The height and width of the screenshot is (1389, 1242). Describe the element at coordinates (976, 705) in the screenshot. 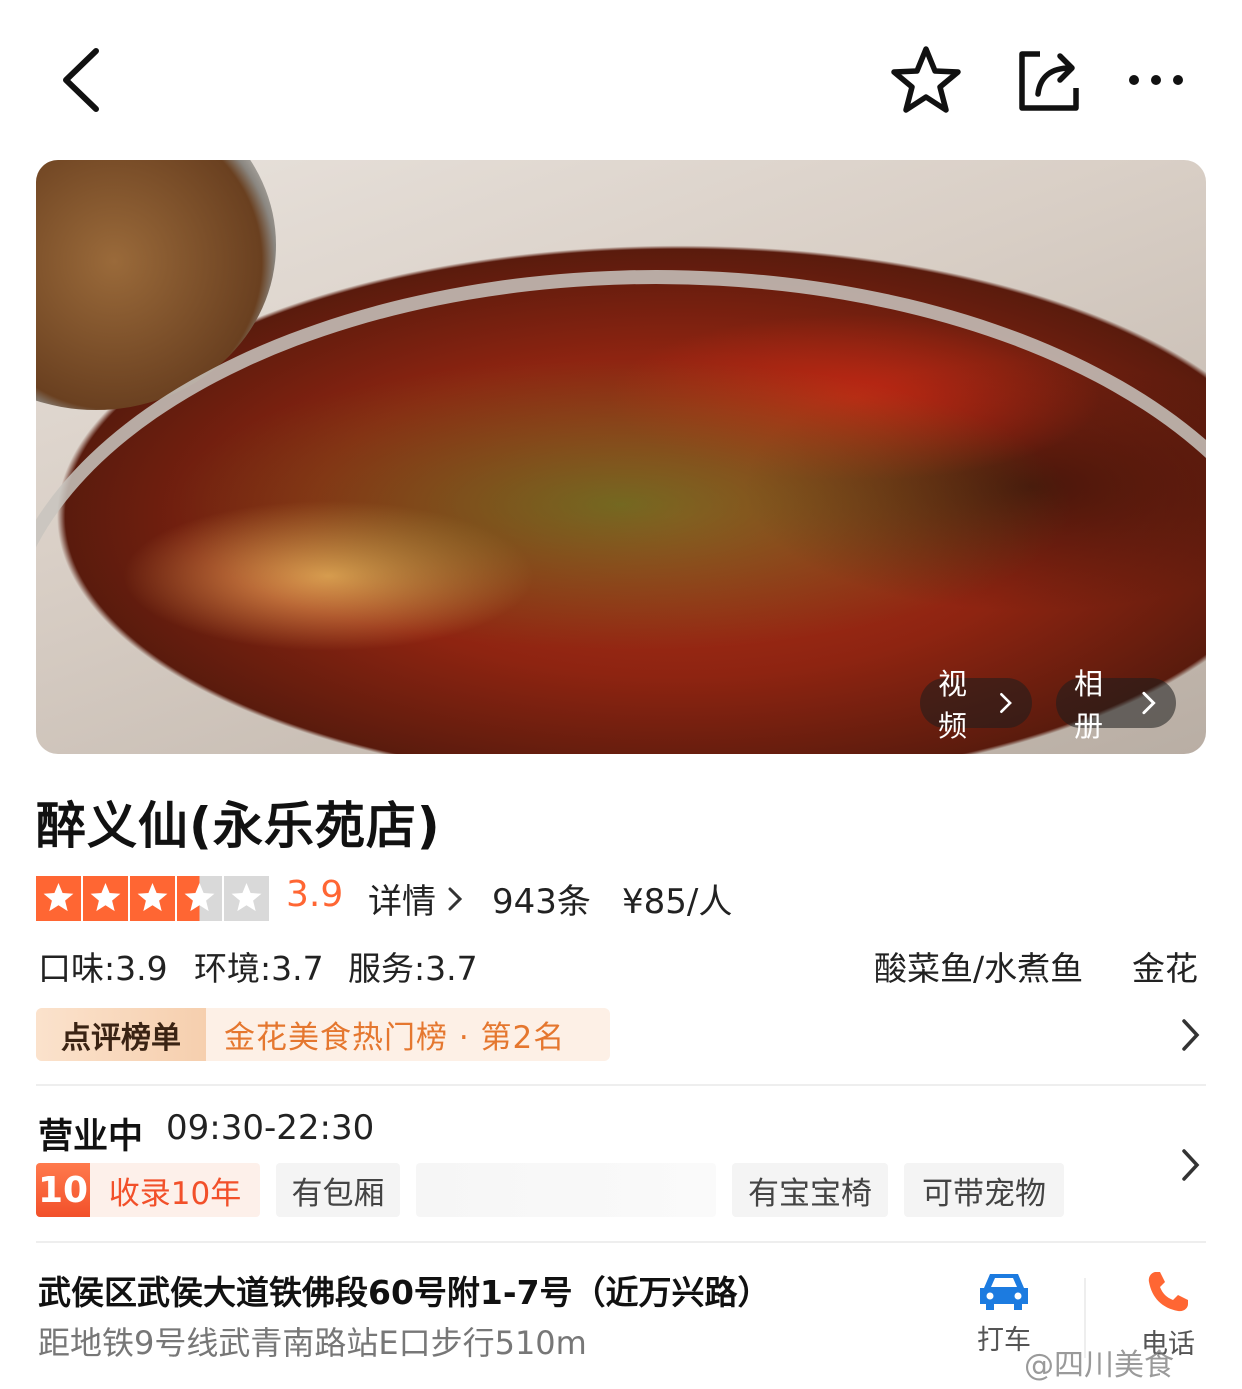

I see `video-button: 视频` at that location.